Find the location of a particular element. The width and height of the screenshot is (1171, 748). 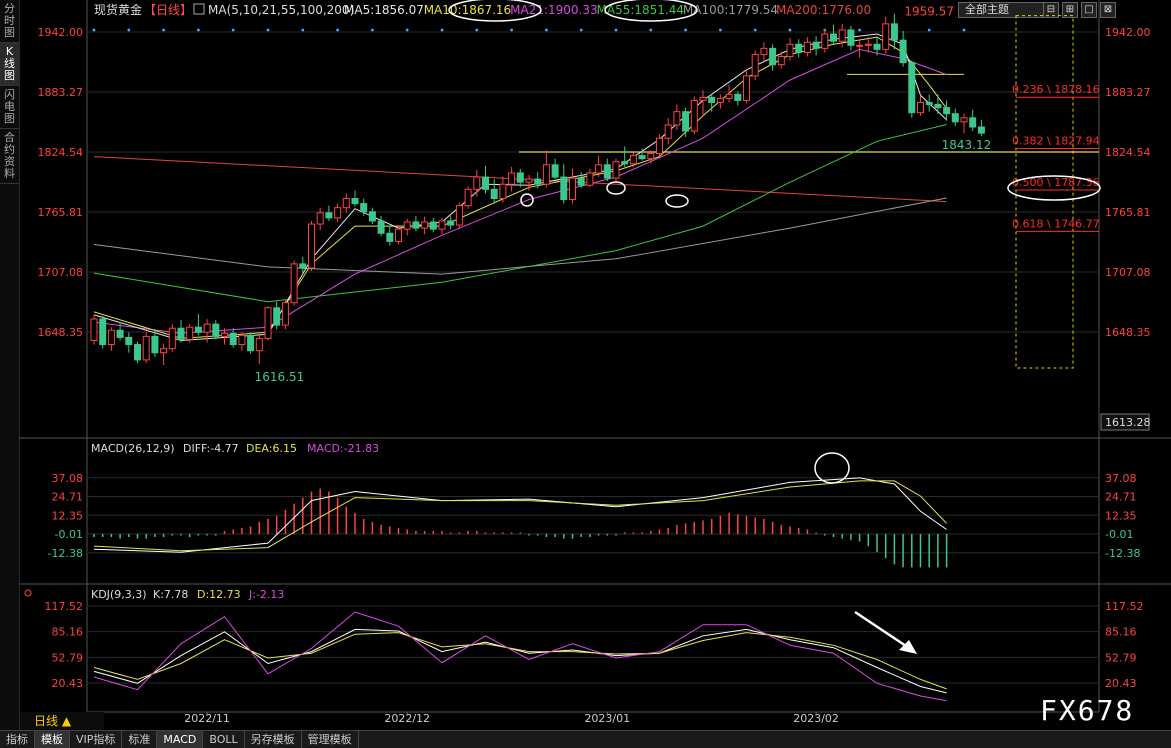

chart-period: 【日线】 is located at coordinates (168, 10).